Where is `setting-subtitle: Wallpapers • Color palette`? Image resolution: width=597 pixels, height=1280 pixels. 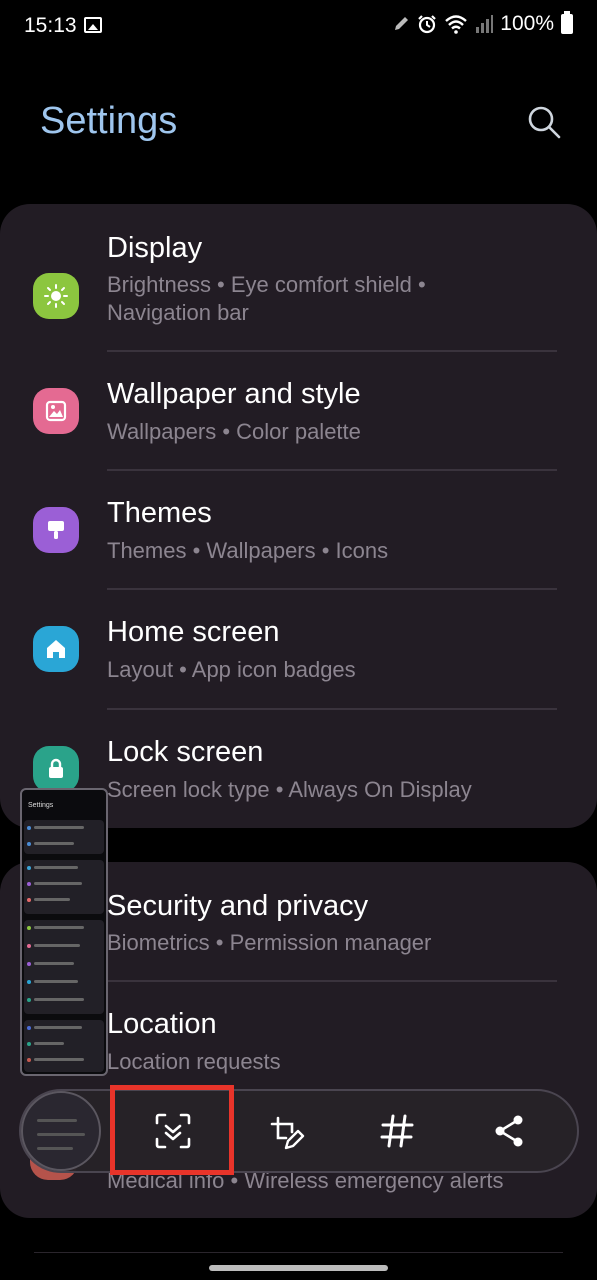 setting-subtitle: Wallpapers • Color palette is located at coordinates (234, 431).